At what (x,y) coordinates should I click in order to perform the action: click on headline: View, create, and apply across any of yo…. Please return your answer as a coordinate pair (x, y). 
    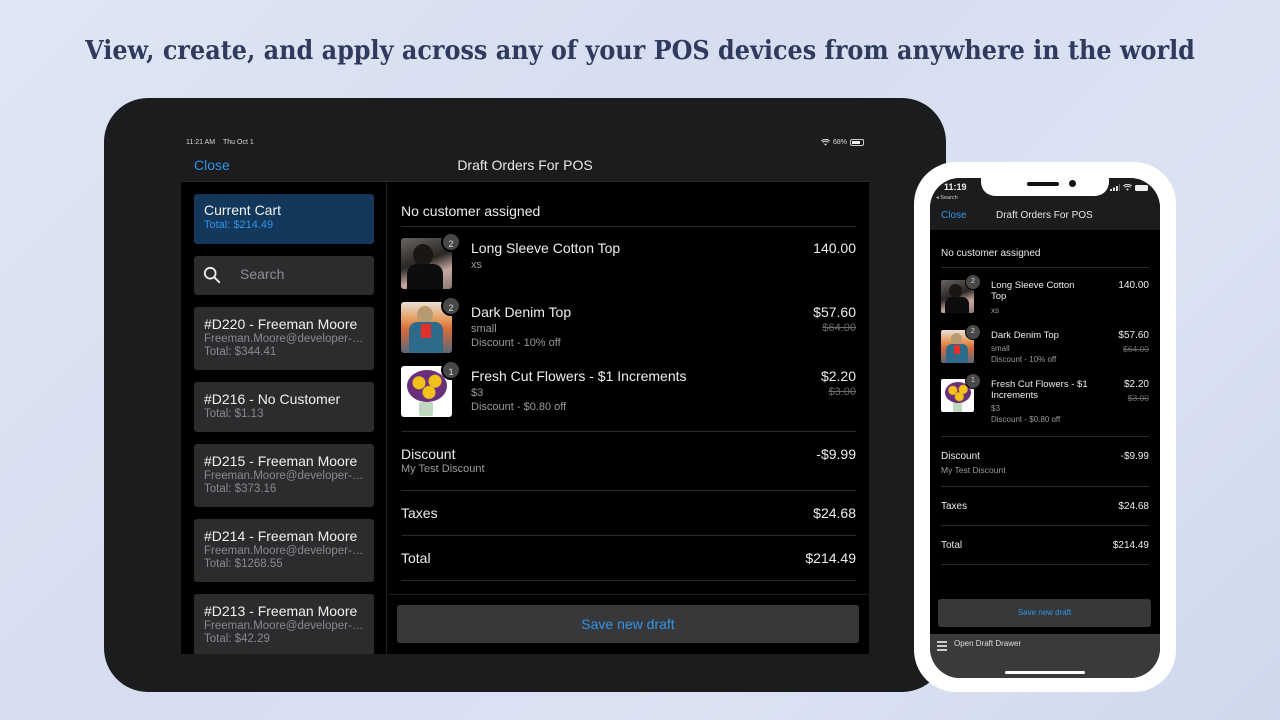
    Looking at the image, I should click on (640, 51).